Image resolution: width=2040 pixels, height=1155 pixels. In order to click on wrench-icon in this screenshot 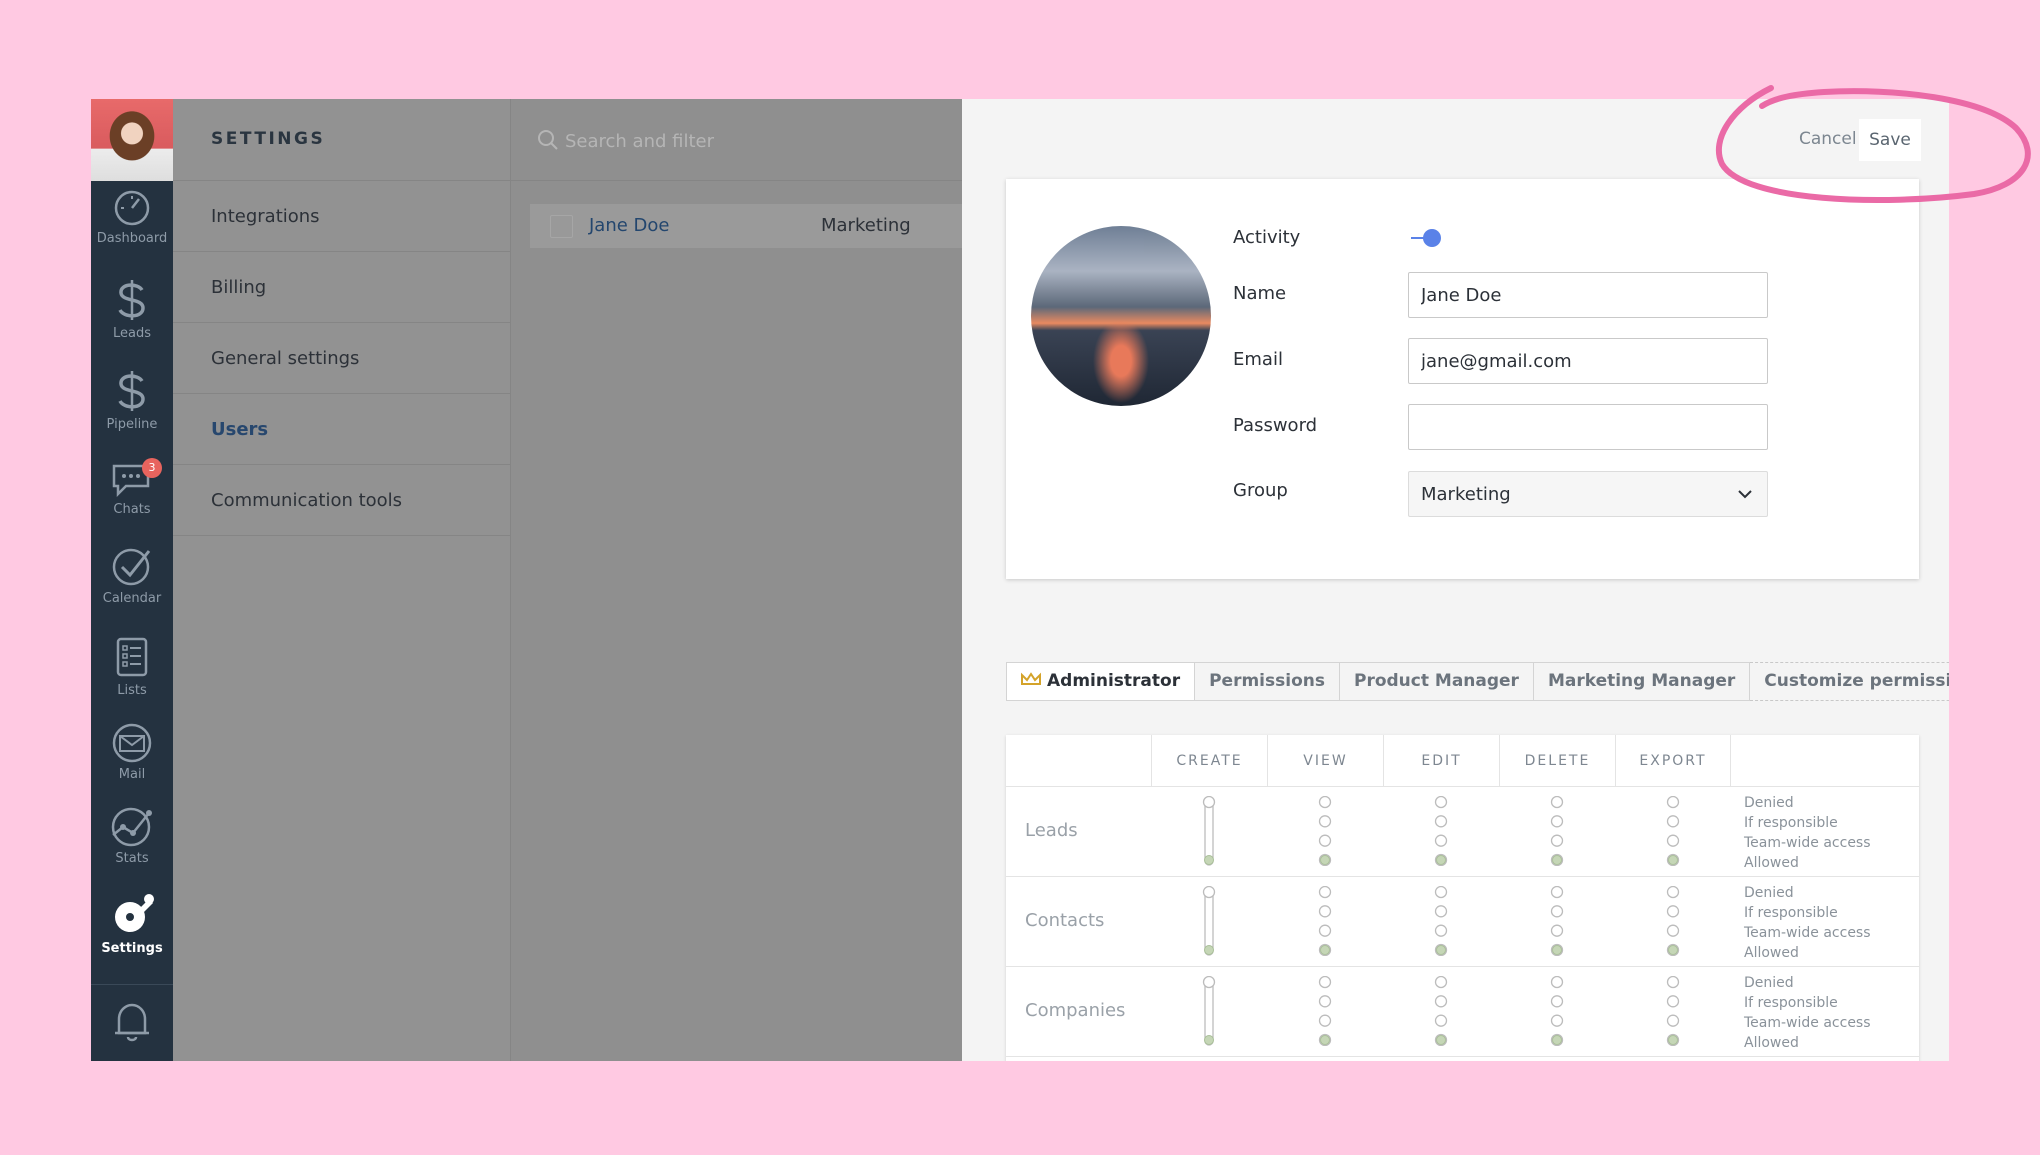, I will do `click(134, 913)`.